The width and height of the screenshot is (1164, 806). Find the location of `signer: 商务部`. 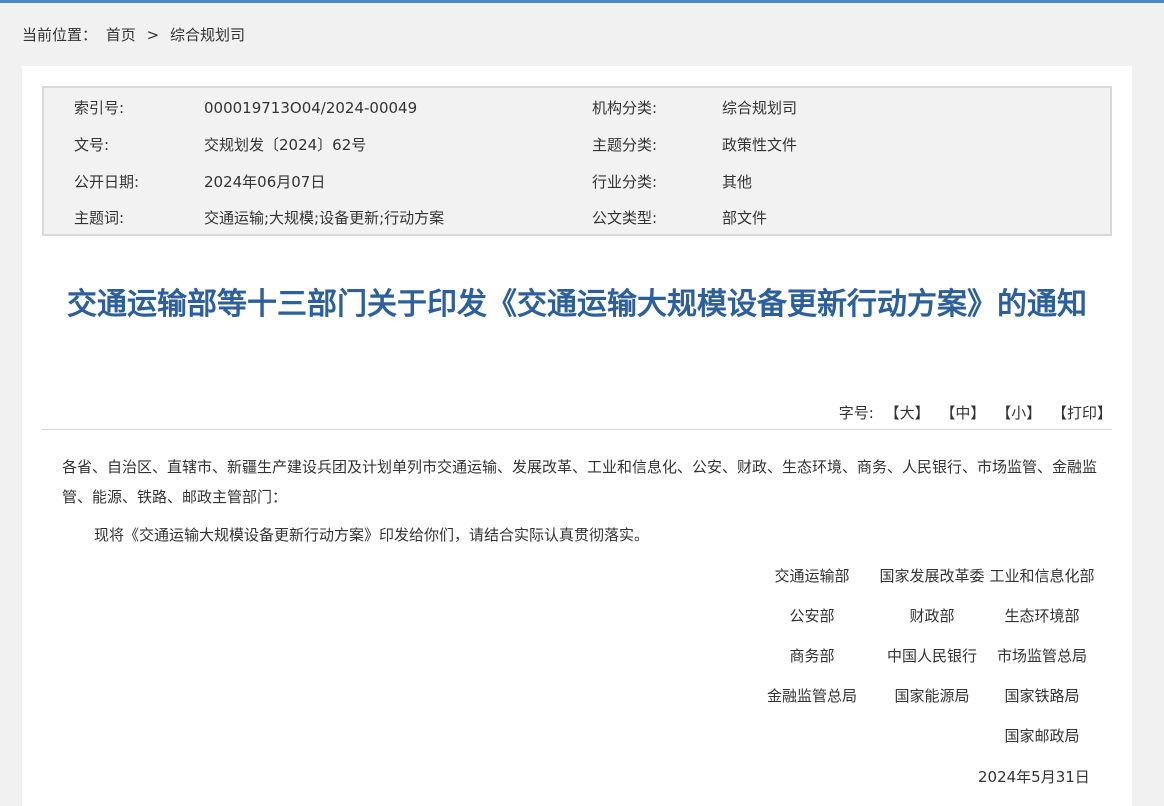

signer: 商务部 is located at coordinates (812, 656).